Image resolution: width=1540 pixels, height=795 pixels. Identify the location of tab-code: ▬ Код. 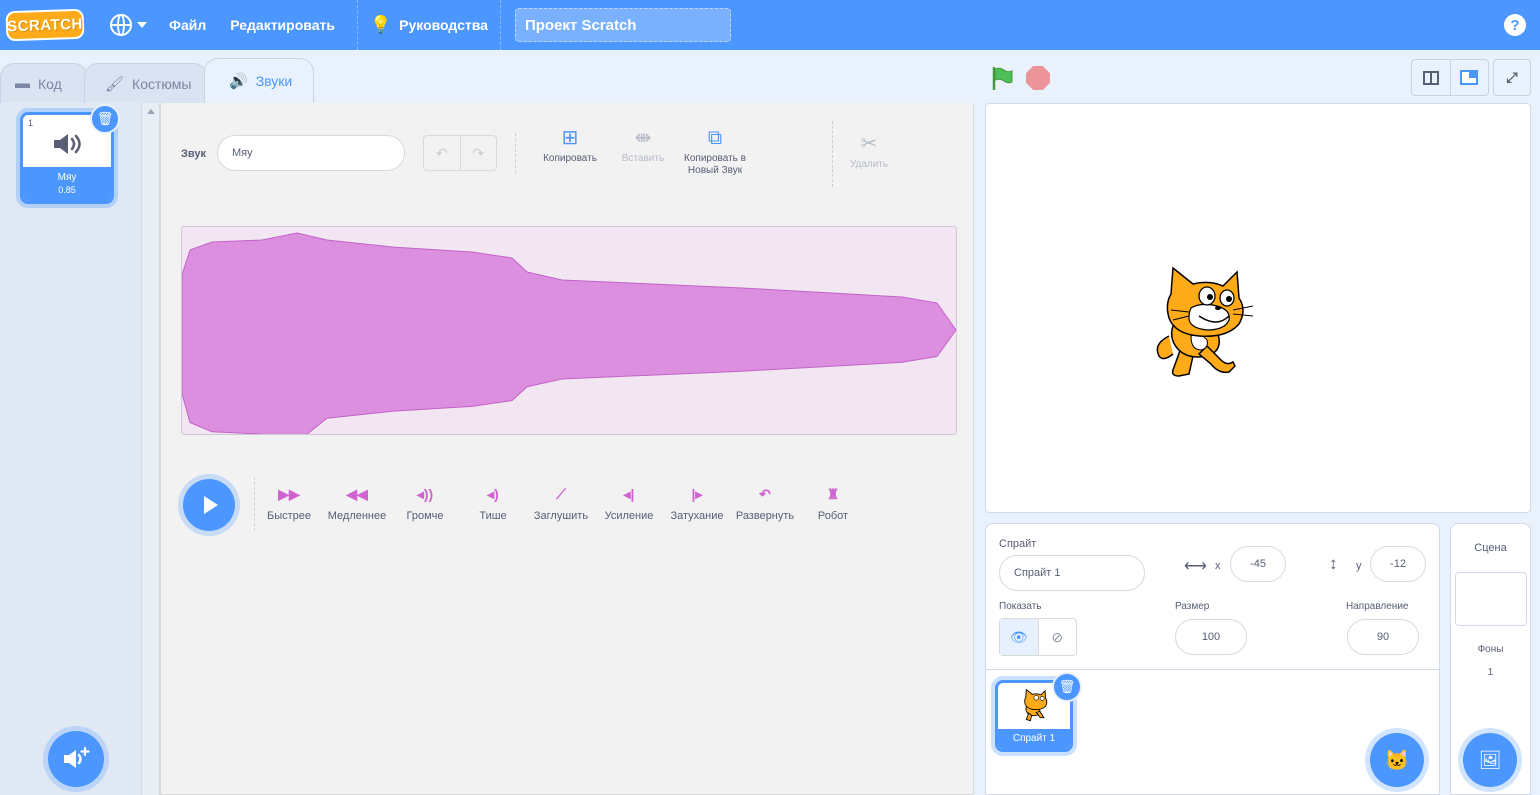
(44, 83).